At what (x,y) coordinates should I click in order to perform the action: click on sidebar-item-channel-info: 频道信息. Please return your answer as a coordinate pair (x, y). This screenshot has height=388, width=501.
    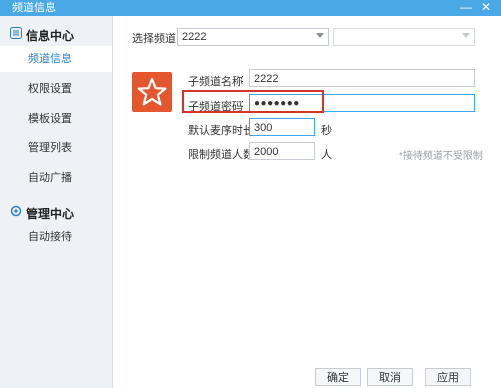
    Looking at the image, I should click on (56, 59).